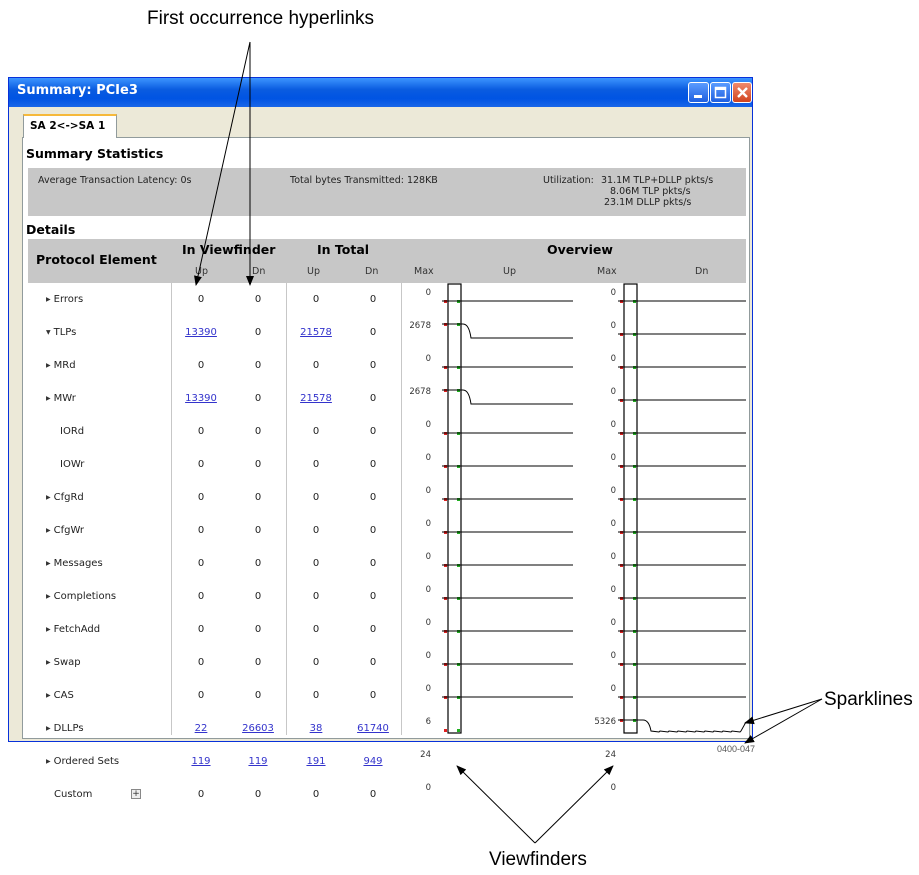  What do you see at coordinates (387, 630) in the screenshot?
I see `table-row: ▶ FetchAdd 0 0 0 0 0 0` at bounding box center [387, 630].